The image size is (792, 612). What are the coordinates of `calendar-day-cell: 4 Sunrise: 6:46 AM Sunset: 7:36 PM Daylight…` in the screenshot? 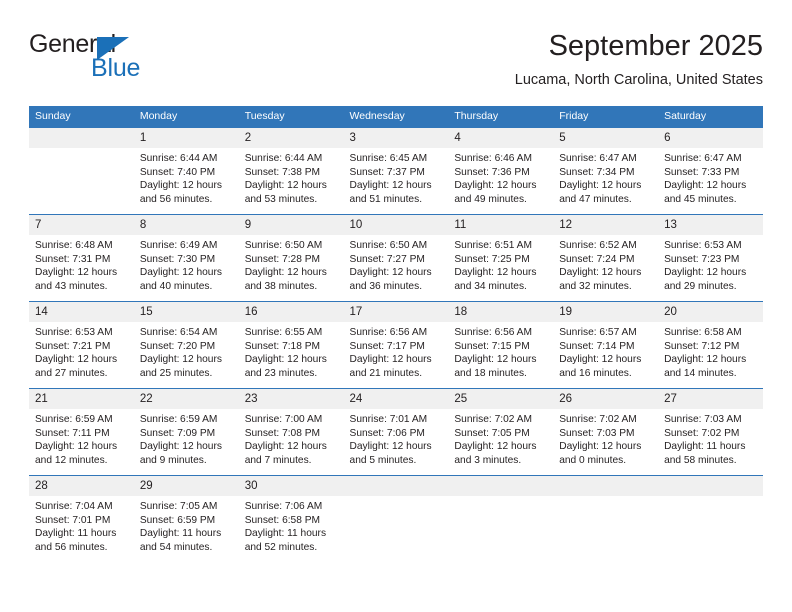 It's located at (501, 171).